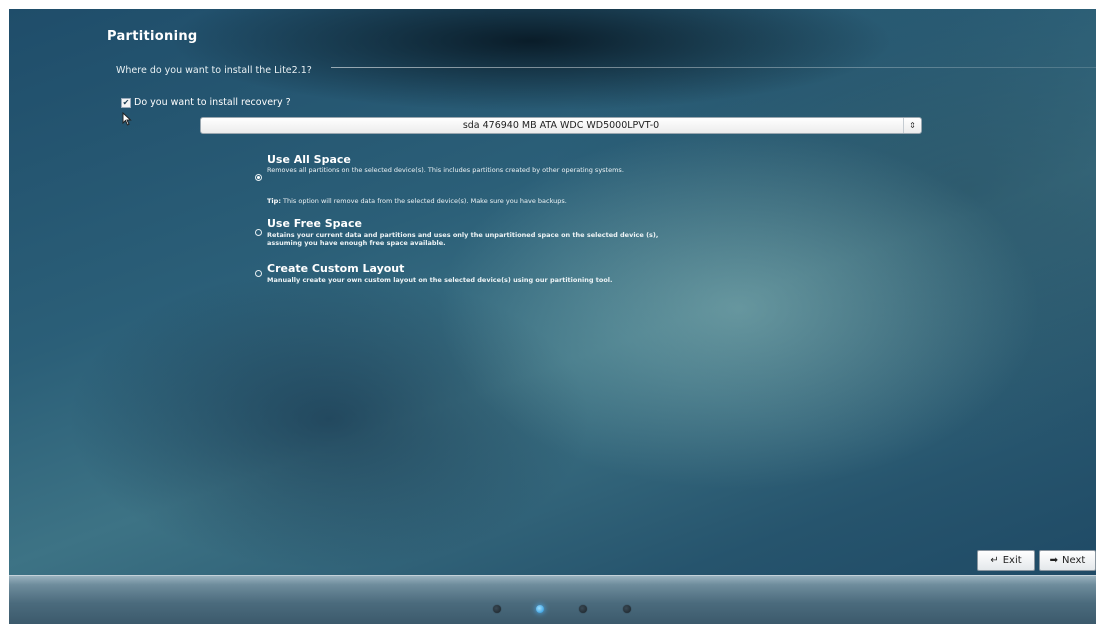 The height and width of the screenshot is (624, 1105). What do you see at coordinates (713, 67) in the screenshot?
I see `header-divider` at bounding box center [713, 67].